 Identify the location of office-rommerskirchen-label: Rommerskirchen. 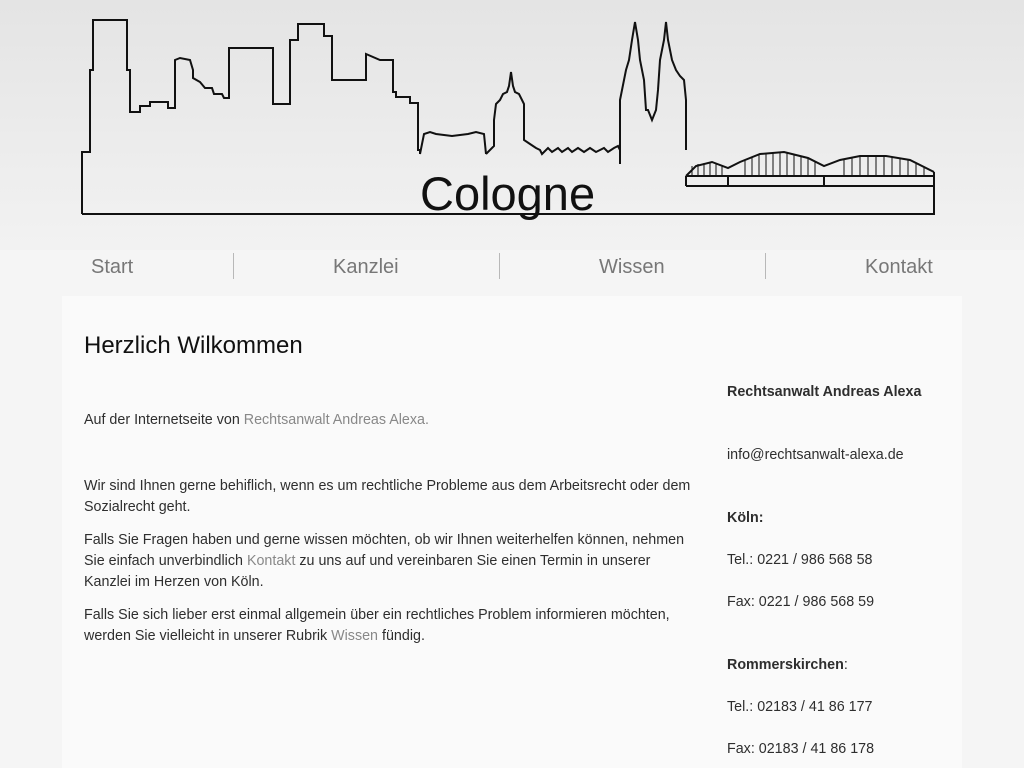
(785, 665).